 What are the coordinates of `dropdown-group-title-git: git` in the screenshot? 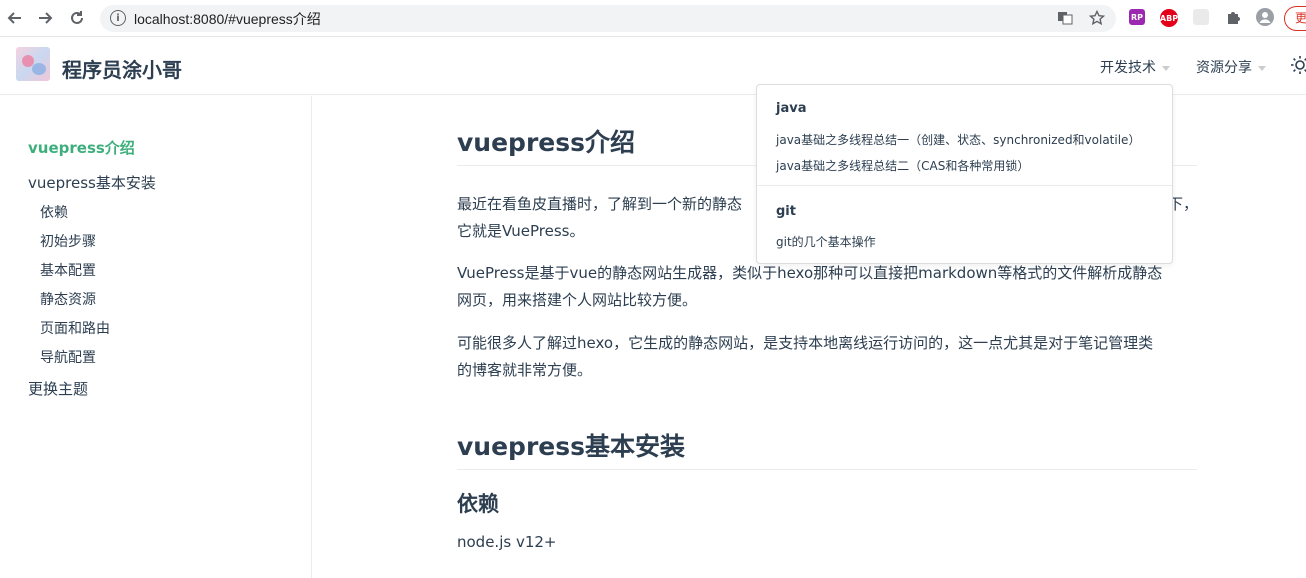 It's located at (786, 211).